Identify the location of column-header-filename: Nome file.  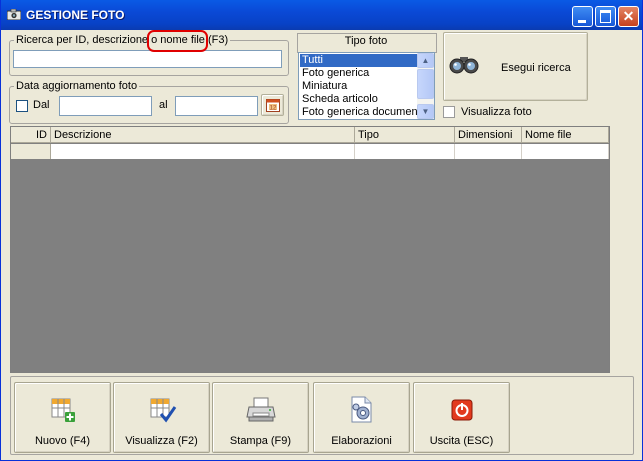
(565, 135).